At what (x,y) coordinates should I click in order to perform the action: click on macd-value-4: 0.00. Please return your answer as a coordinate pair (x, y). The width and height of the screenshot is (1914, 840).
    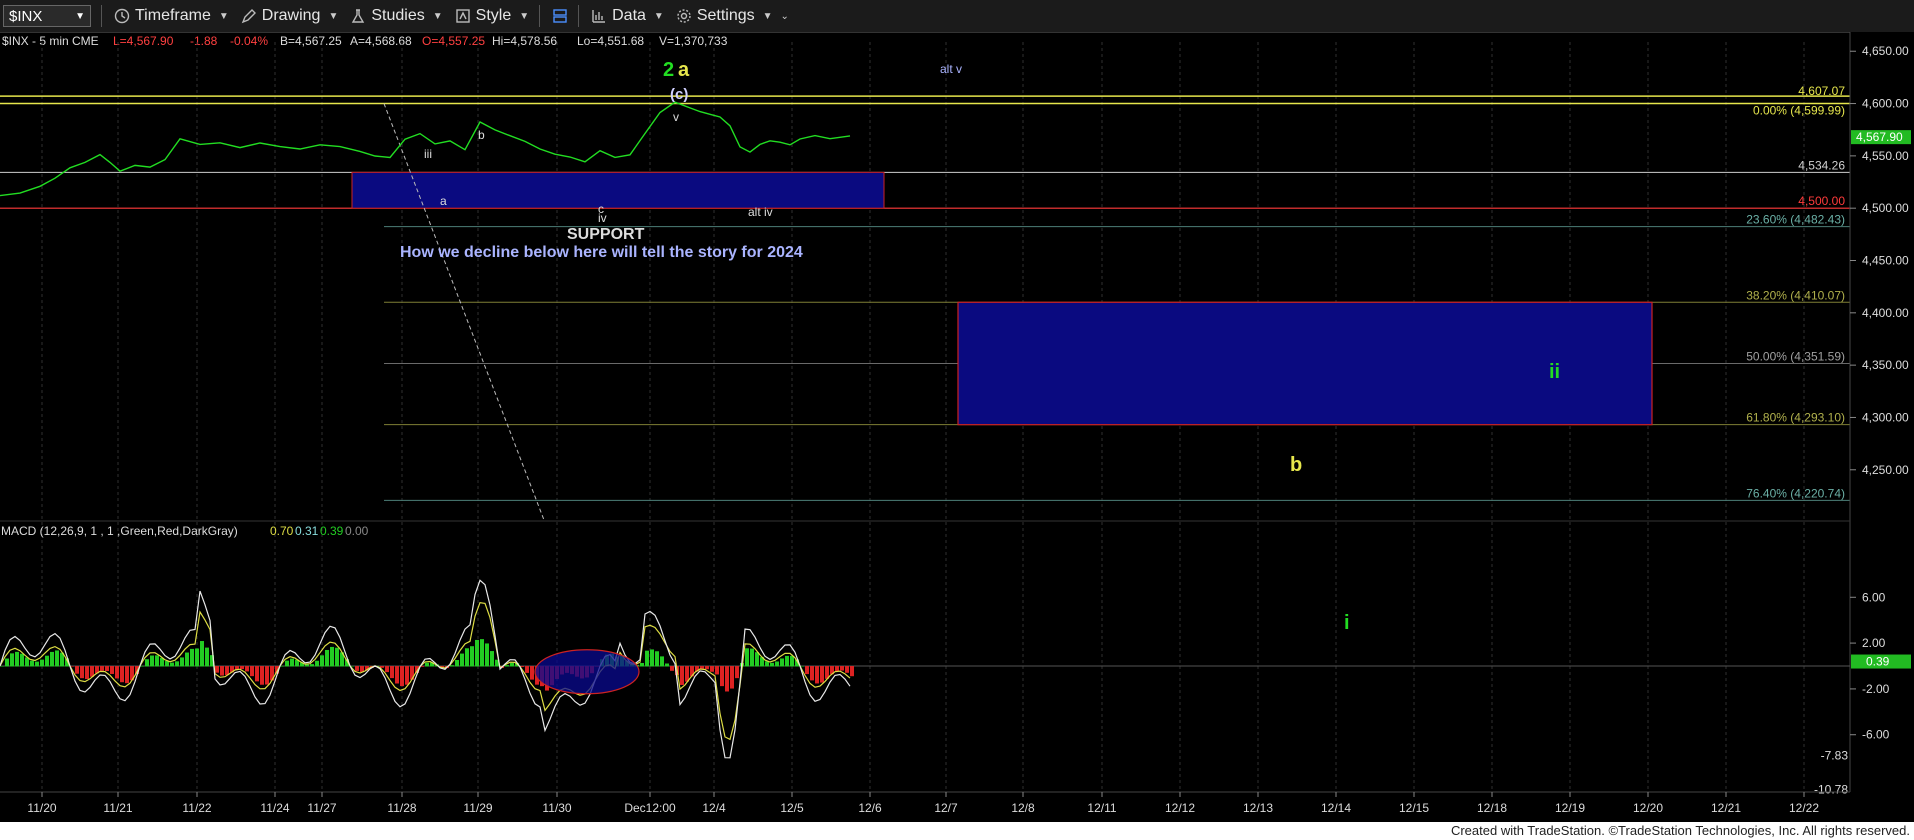
    Looking at the image, I should click on (357, 531).